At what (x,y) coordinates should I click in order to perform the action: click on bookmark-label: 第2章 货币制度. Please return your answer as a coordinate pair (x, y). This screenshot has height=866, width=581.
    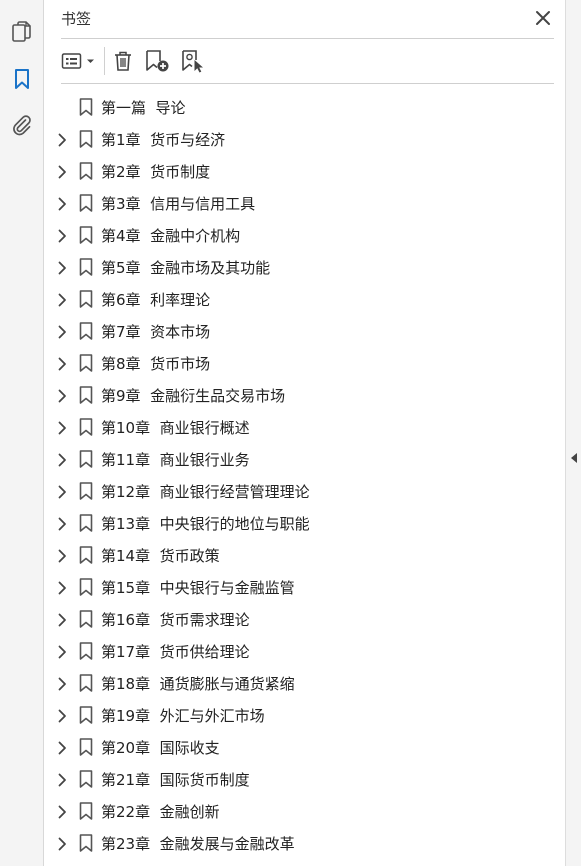
    Looking at the image, I should click on (155, 171).